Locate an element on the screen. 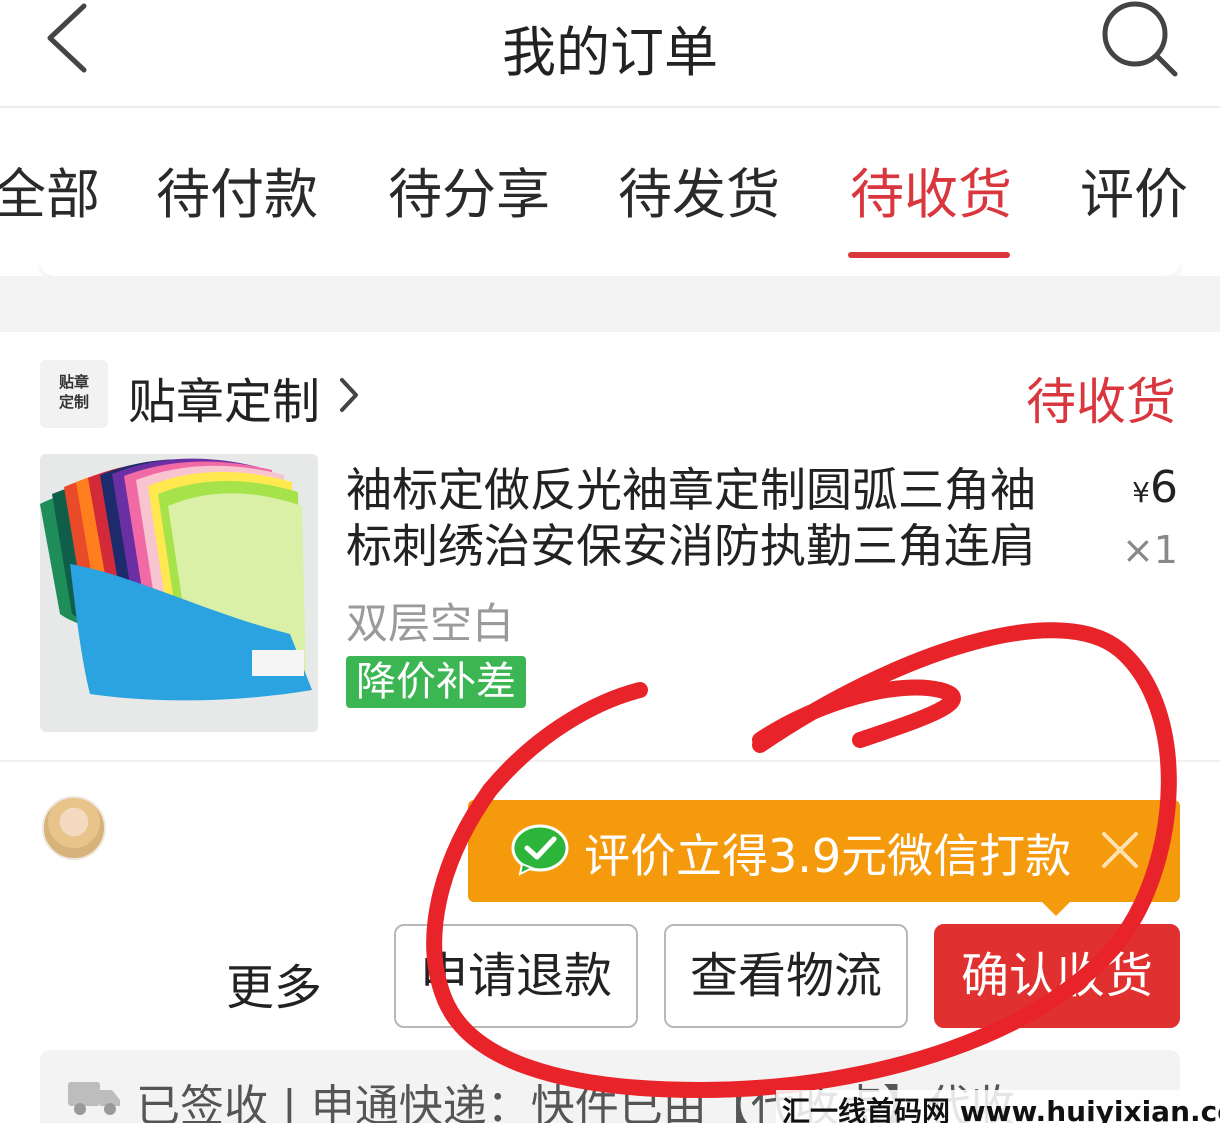  currency-symbol: ¥ is located at coordinates (1141, 492).